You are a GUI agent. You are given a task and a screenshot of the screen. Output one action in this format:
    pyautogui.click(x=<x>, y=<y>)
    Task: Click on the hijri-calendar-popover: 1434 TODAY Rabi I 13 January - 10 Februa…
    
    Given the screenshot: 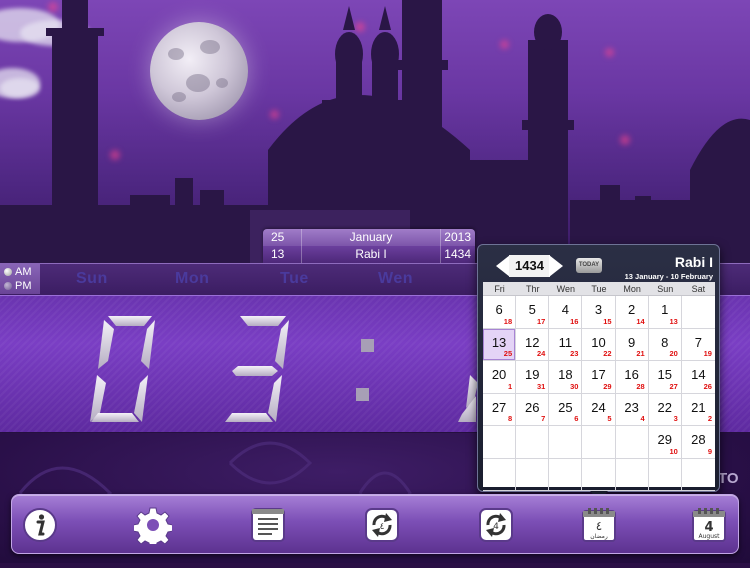 What is the action you would take?
    pyautogui.click(x=598, y=368)
    